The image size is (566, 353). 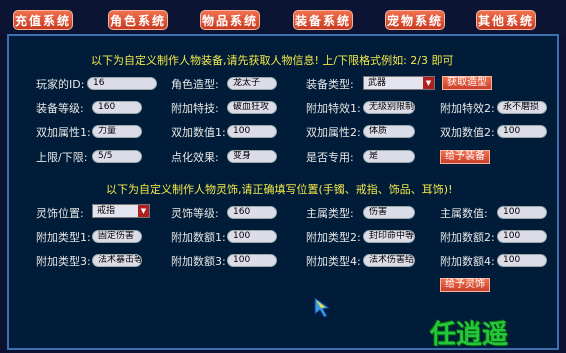 What do you see at coordinates (399, 83) in the screenshot?
I see `equip-type-select: 武器 ▼` at bounding box center [399, 83].